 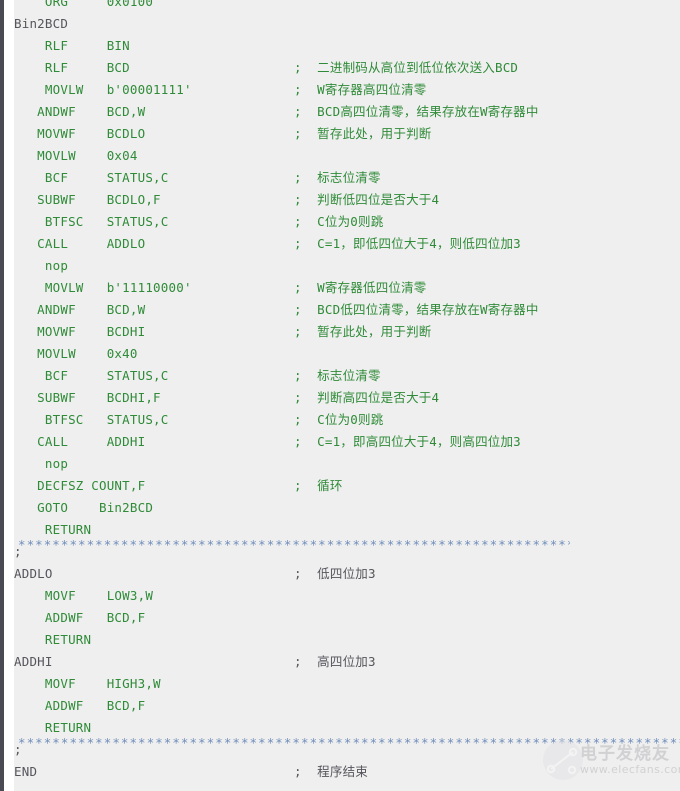 What do you see at coordinates (53, 639) in the screenshot?
I see `code-statement: RETURN` at bounding box center [53, 639].